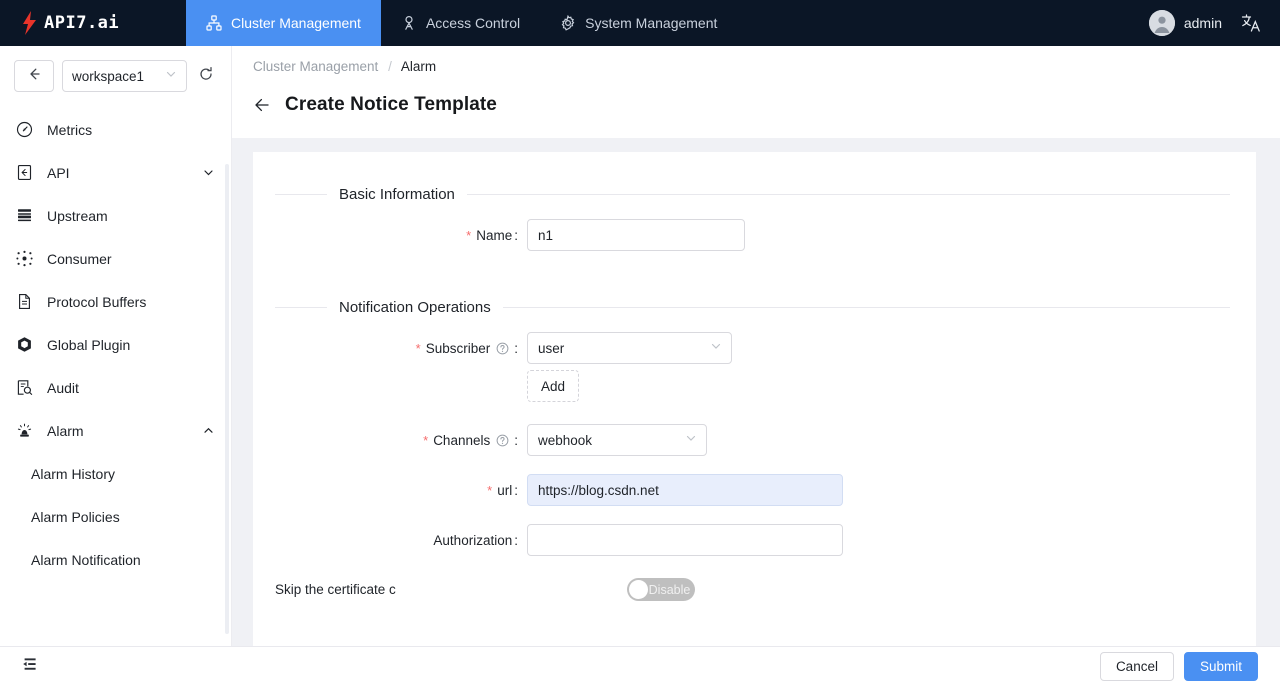  I want to click on lightning-bolt-icon, so click(29, 23).